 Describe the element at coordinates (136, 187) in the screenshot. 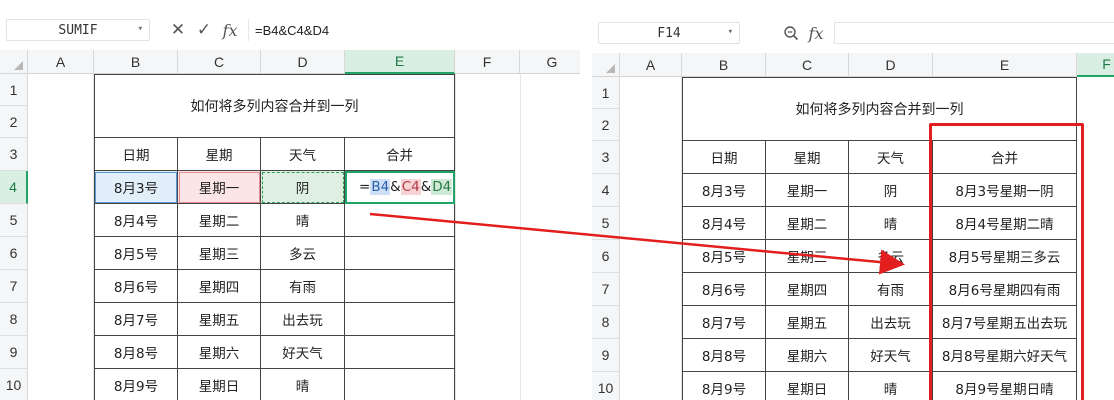

I see `cell-b4: 8月3号` at that location.